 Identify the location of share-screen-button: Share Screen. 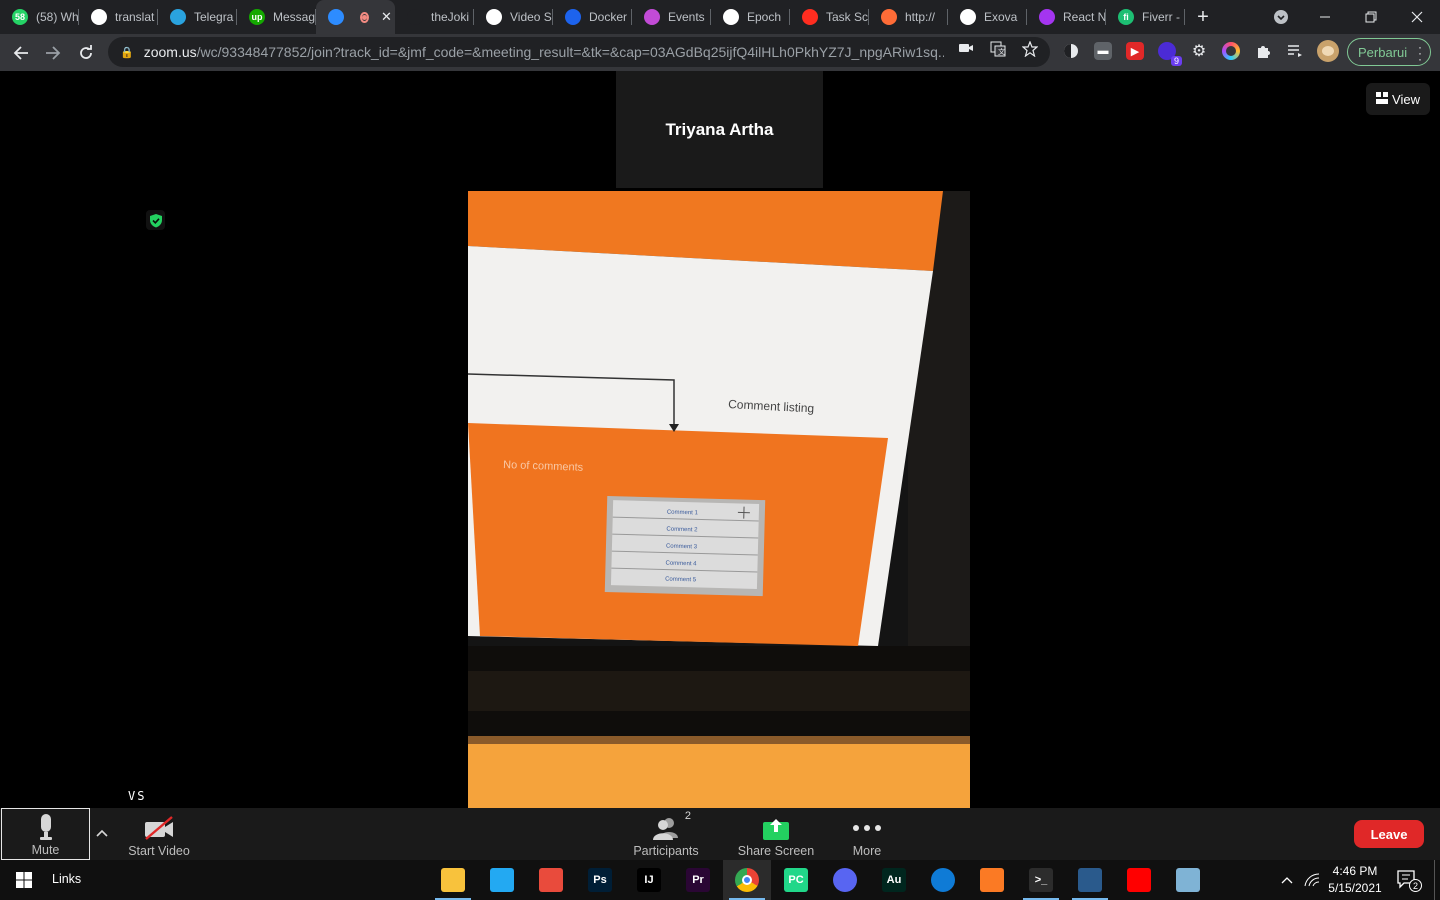
(776, 834).